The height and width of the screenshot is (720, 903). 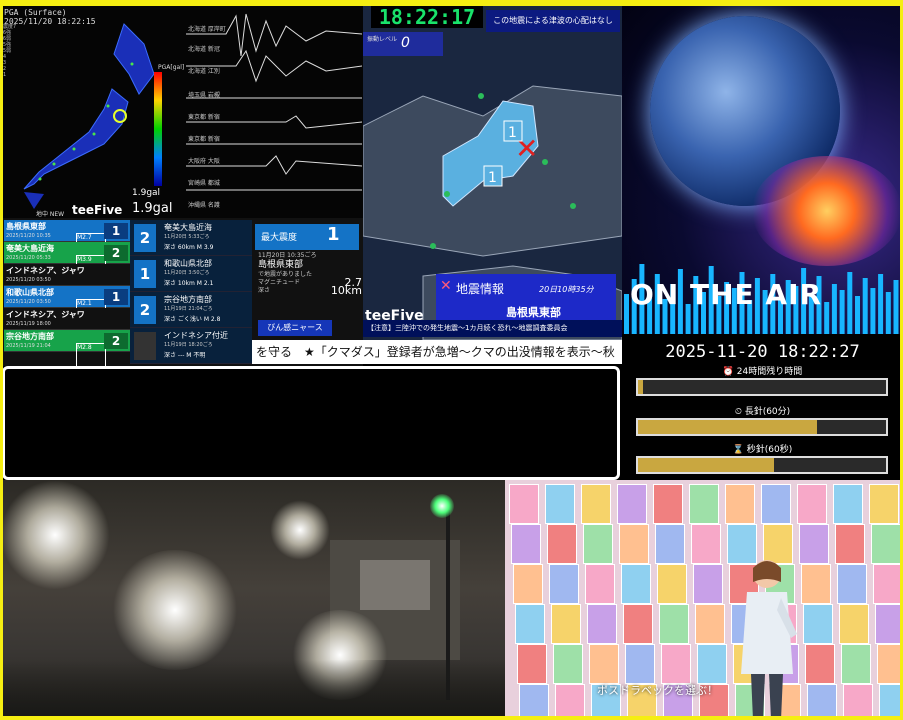 What do you see at coordinates (171, 67) in the screenshot?
I see `pga-scale-label: PGA[gal]` at bounding box center [171, 67].